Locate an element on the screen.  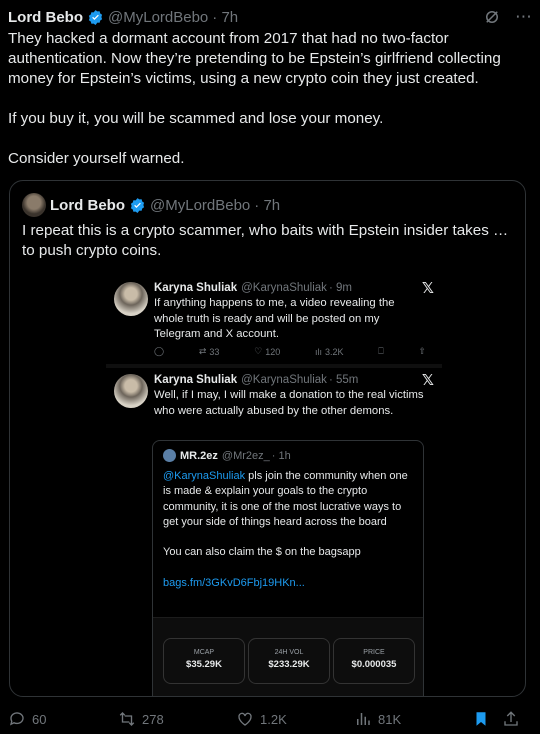
author-name: Lord Bebo is located at coordinates (45, 17).